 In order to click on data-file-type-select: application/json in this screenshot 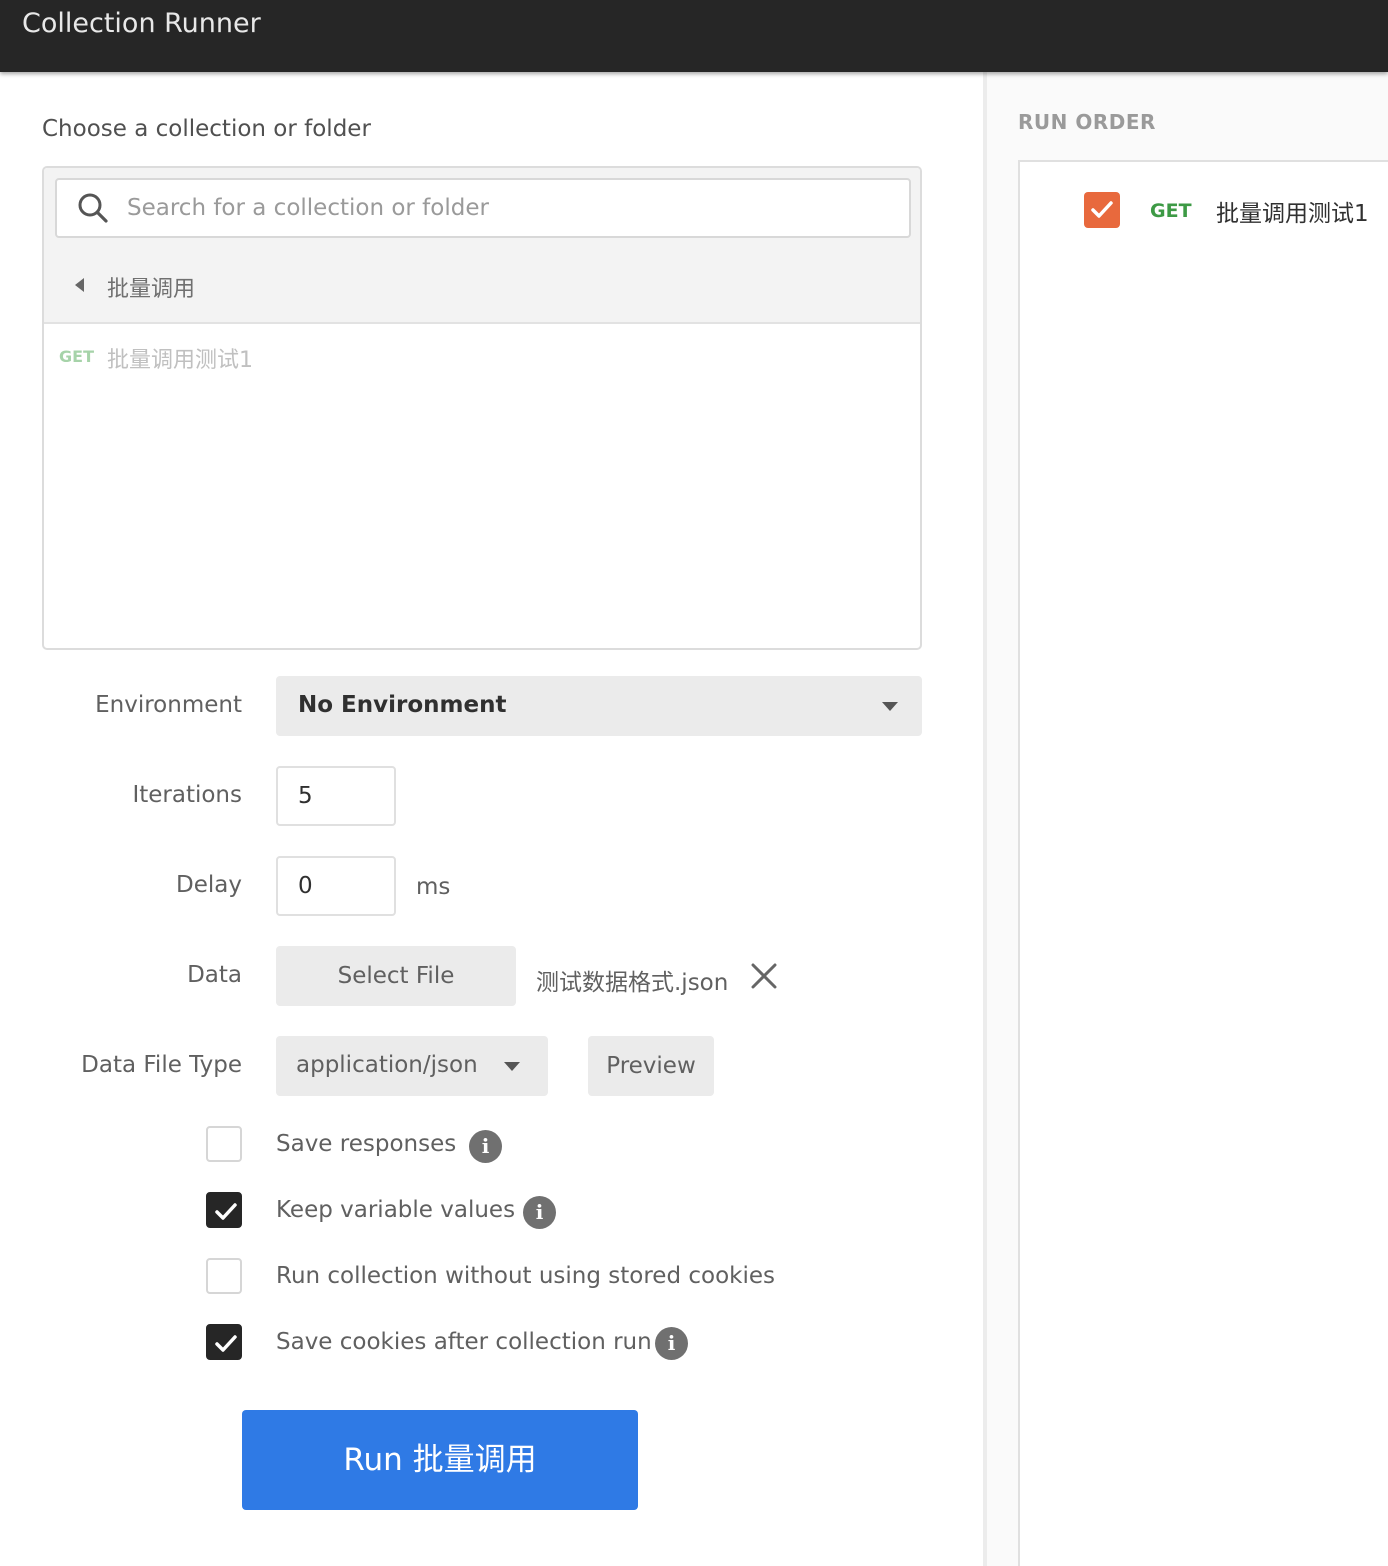, I will do `click(412, 1066)`.